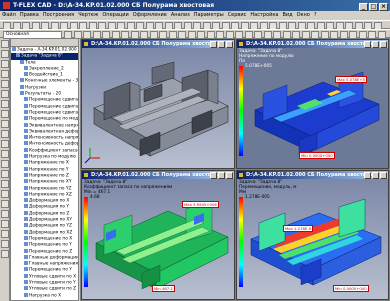  I want to click on menu-item: Окно, so click(303, 15).